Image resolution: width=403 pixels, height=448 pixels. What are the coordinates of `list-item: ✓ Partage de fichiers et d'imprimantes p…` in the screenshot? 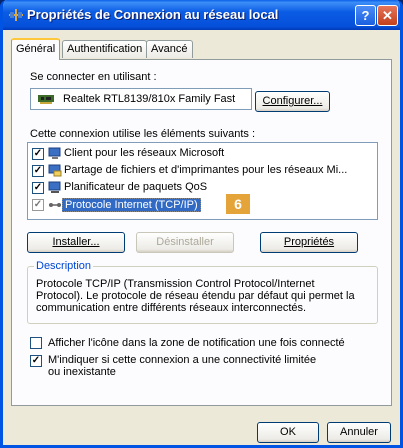 It's located at (203, 171).